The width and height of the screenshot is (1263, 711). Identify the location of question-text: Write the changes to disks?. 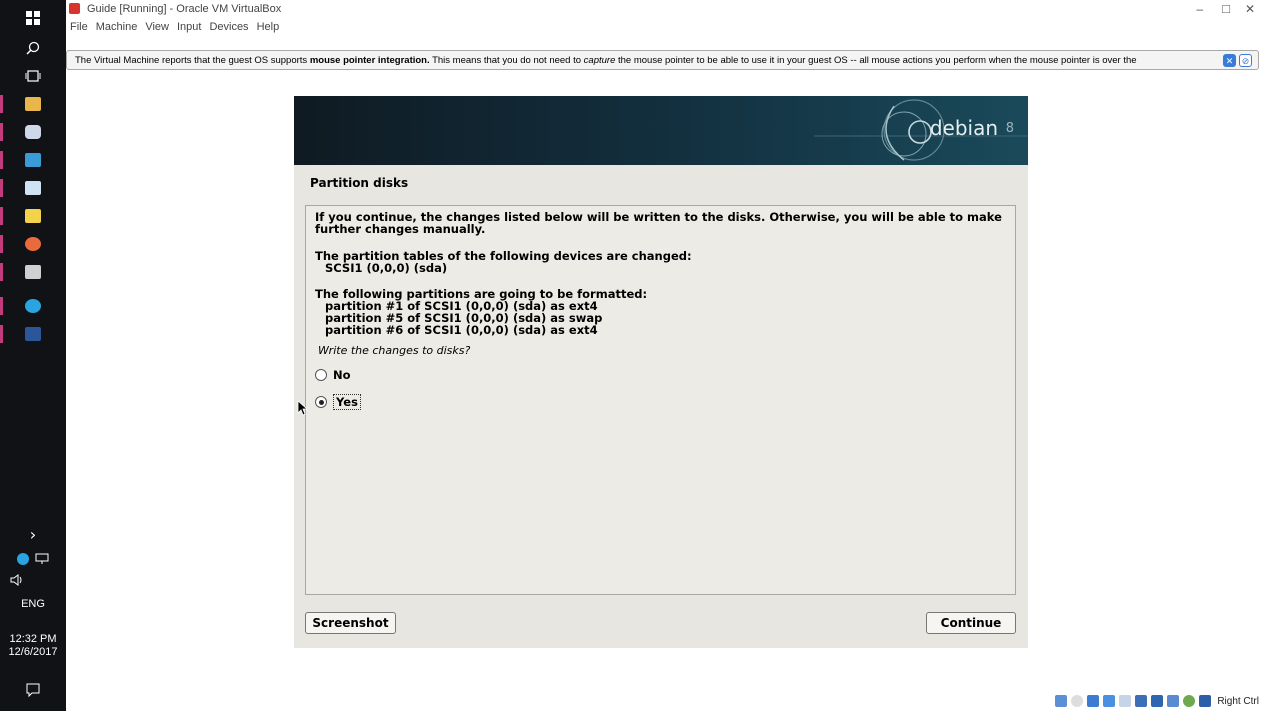
(394, 350).